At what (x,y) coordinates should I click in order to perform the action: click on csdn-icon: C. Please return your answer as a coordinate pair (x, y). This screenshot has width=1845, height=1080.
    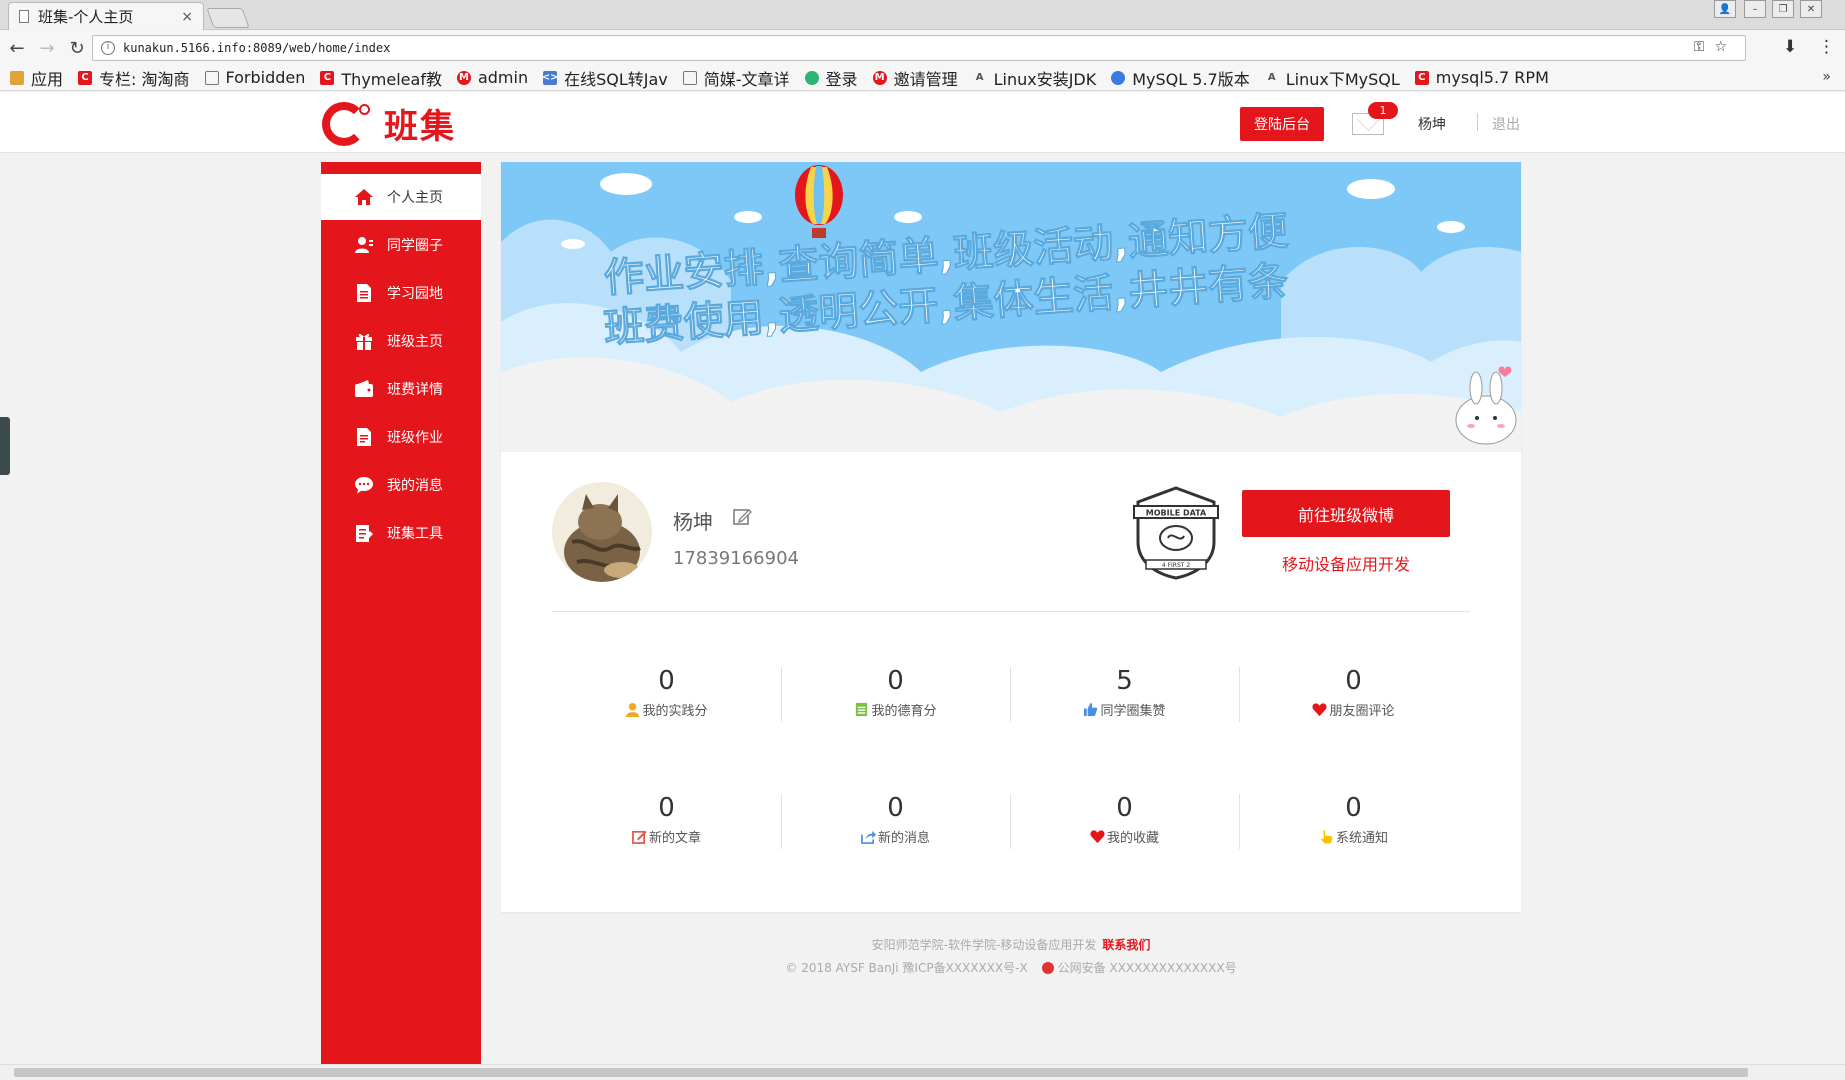
    Looking at the image, I should click on (327, 77).